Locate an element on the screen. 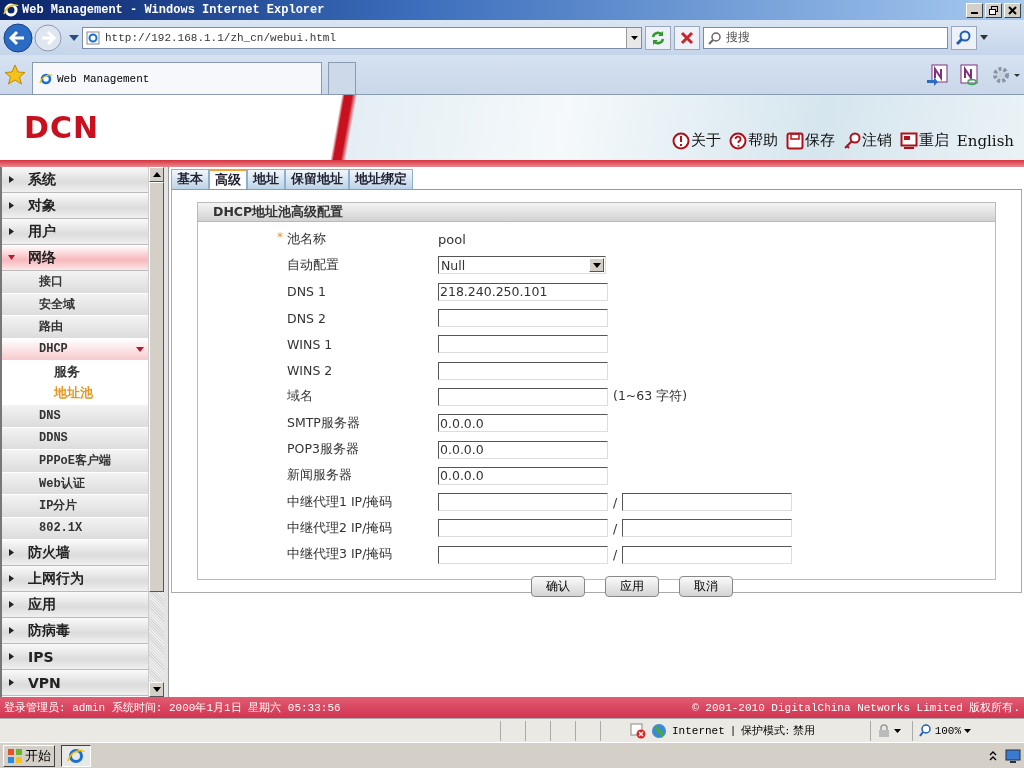  language-link: English is located at coordinates (985, 140).